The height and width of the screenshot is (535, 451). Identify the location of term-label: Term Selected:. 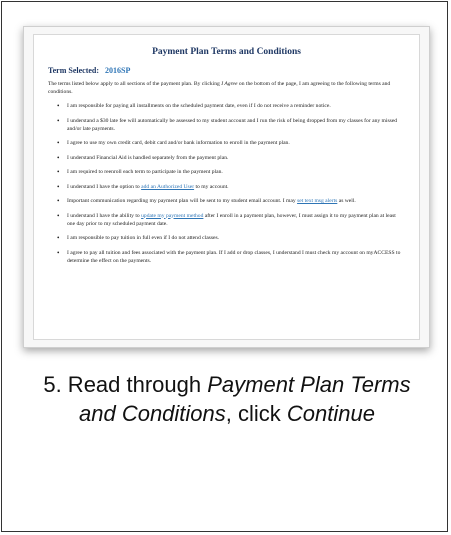
(74, 70).